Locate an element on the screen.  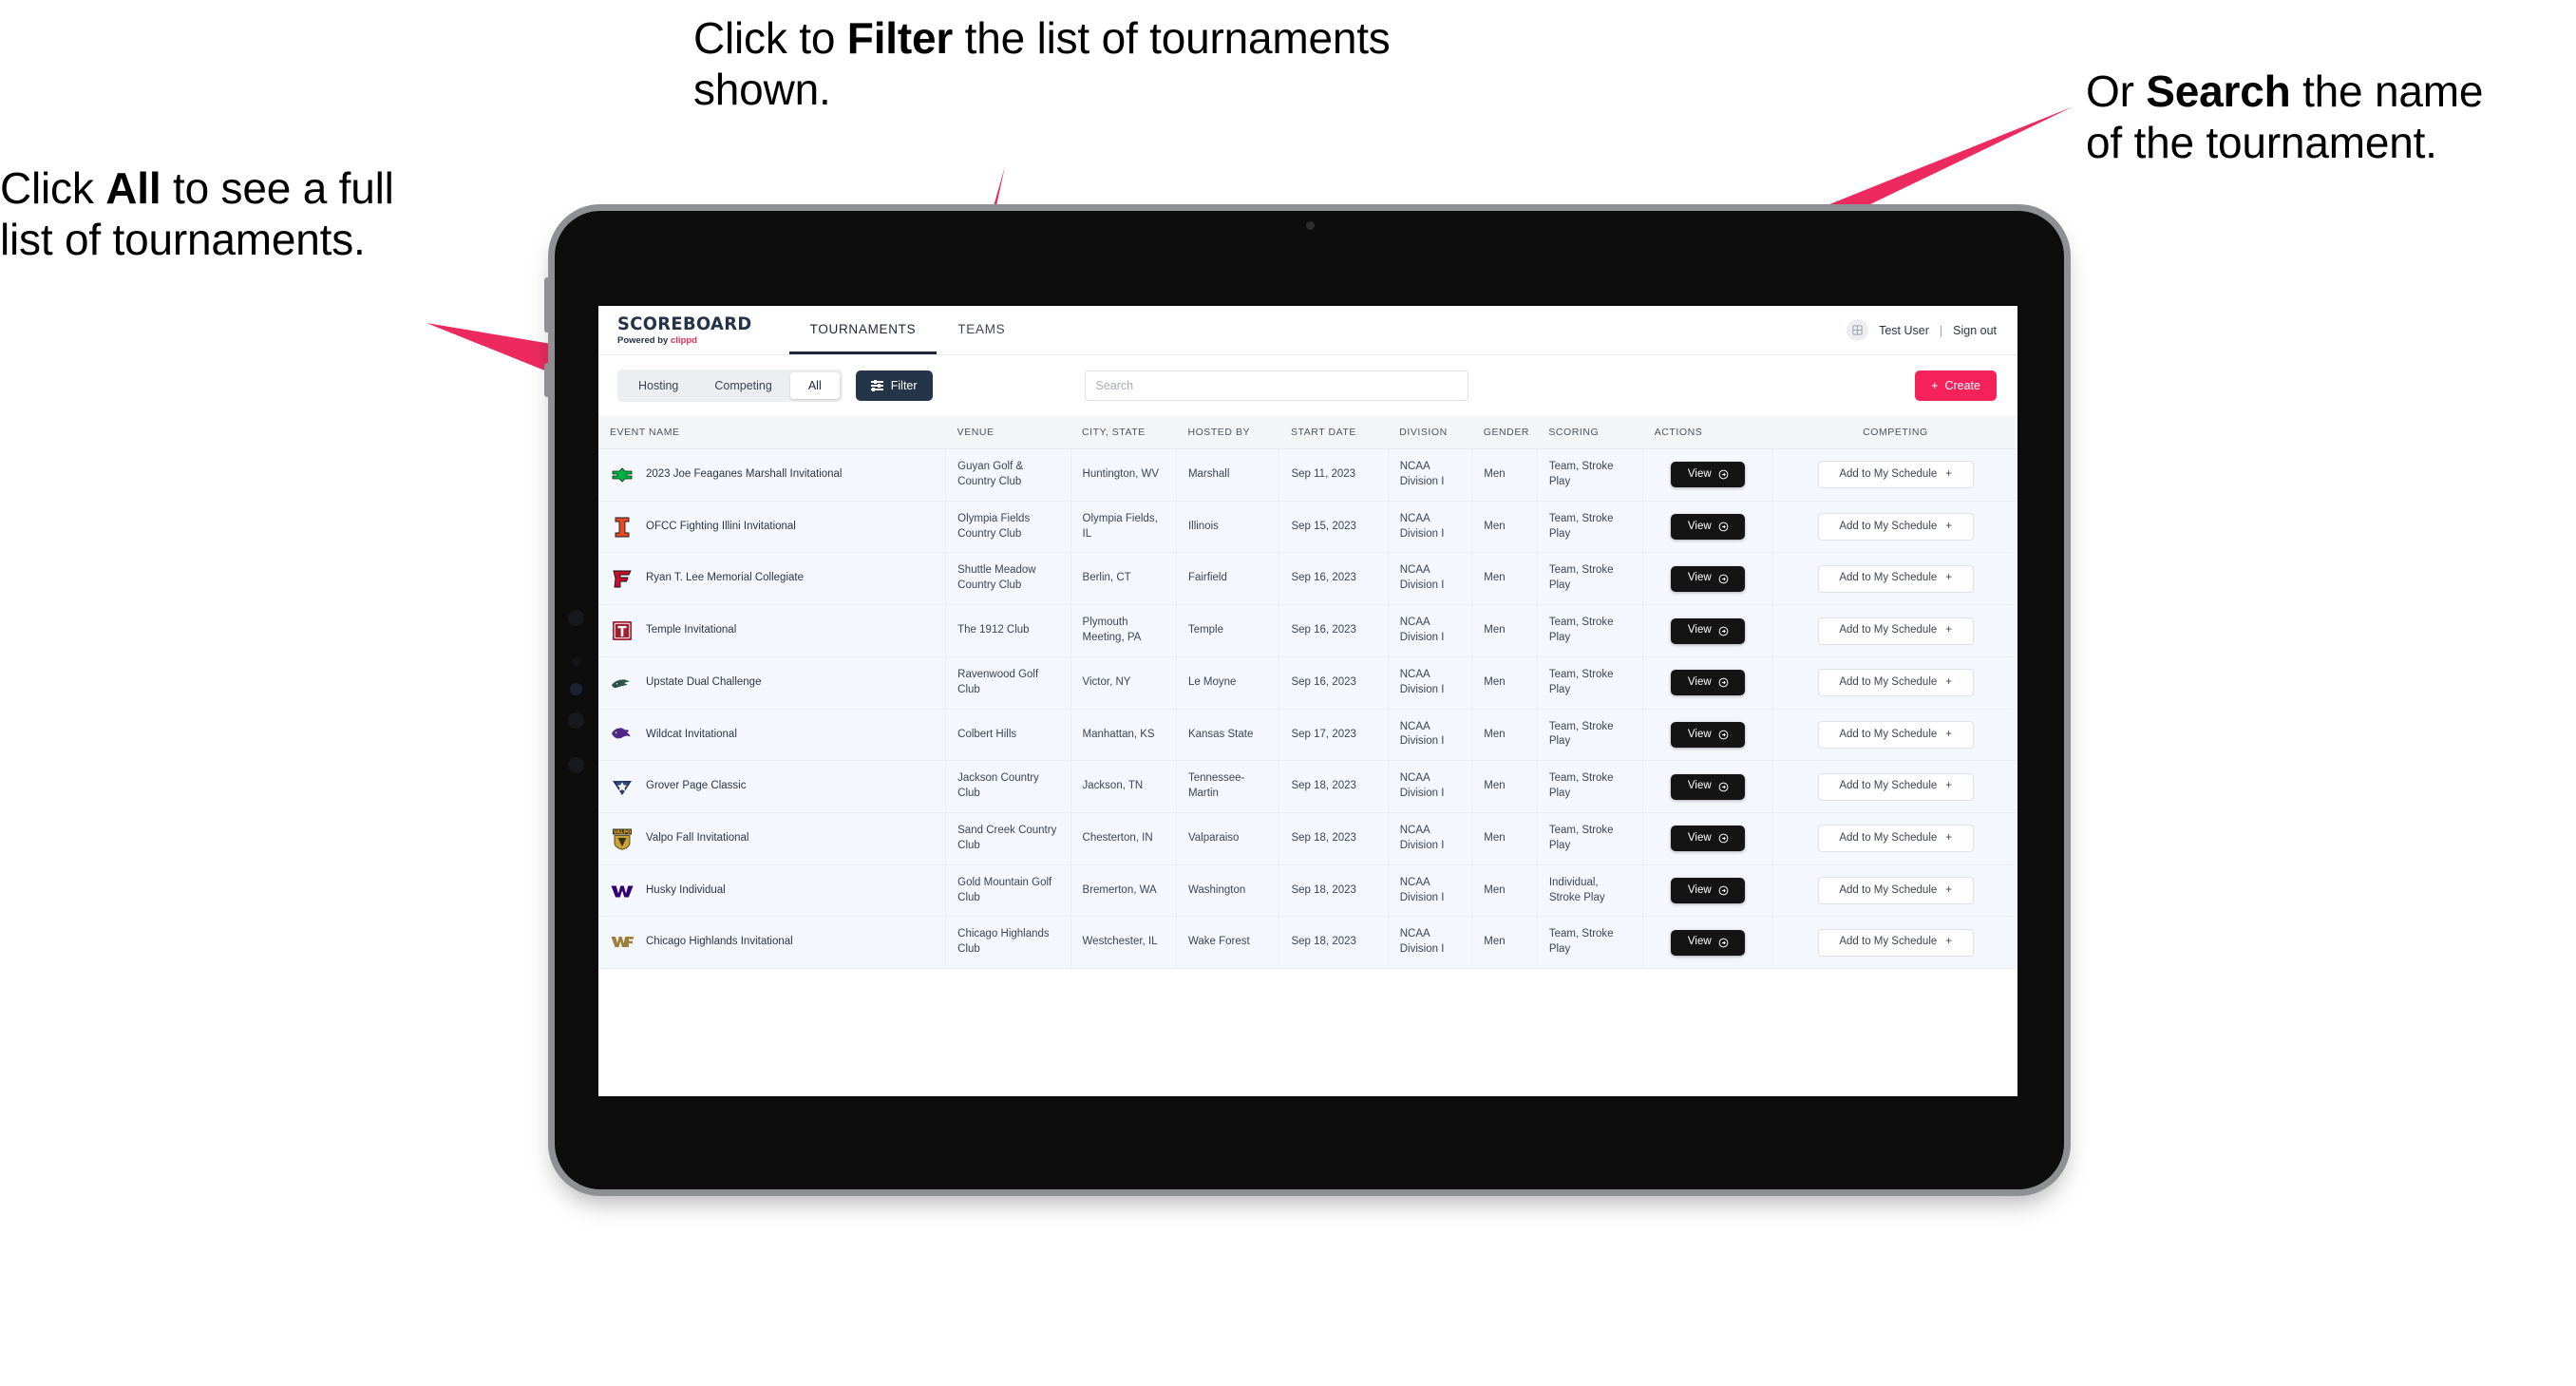
segment-competing: Competing is located at coordinates (742, 385).